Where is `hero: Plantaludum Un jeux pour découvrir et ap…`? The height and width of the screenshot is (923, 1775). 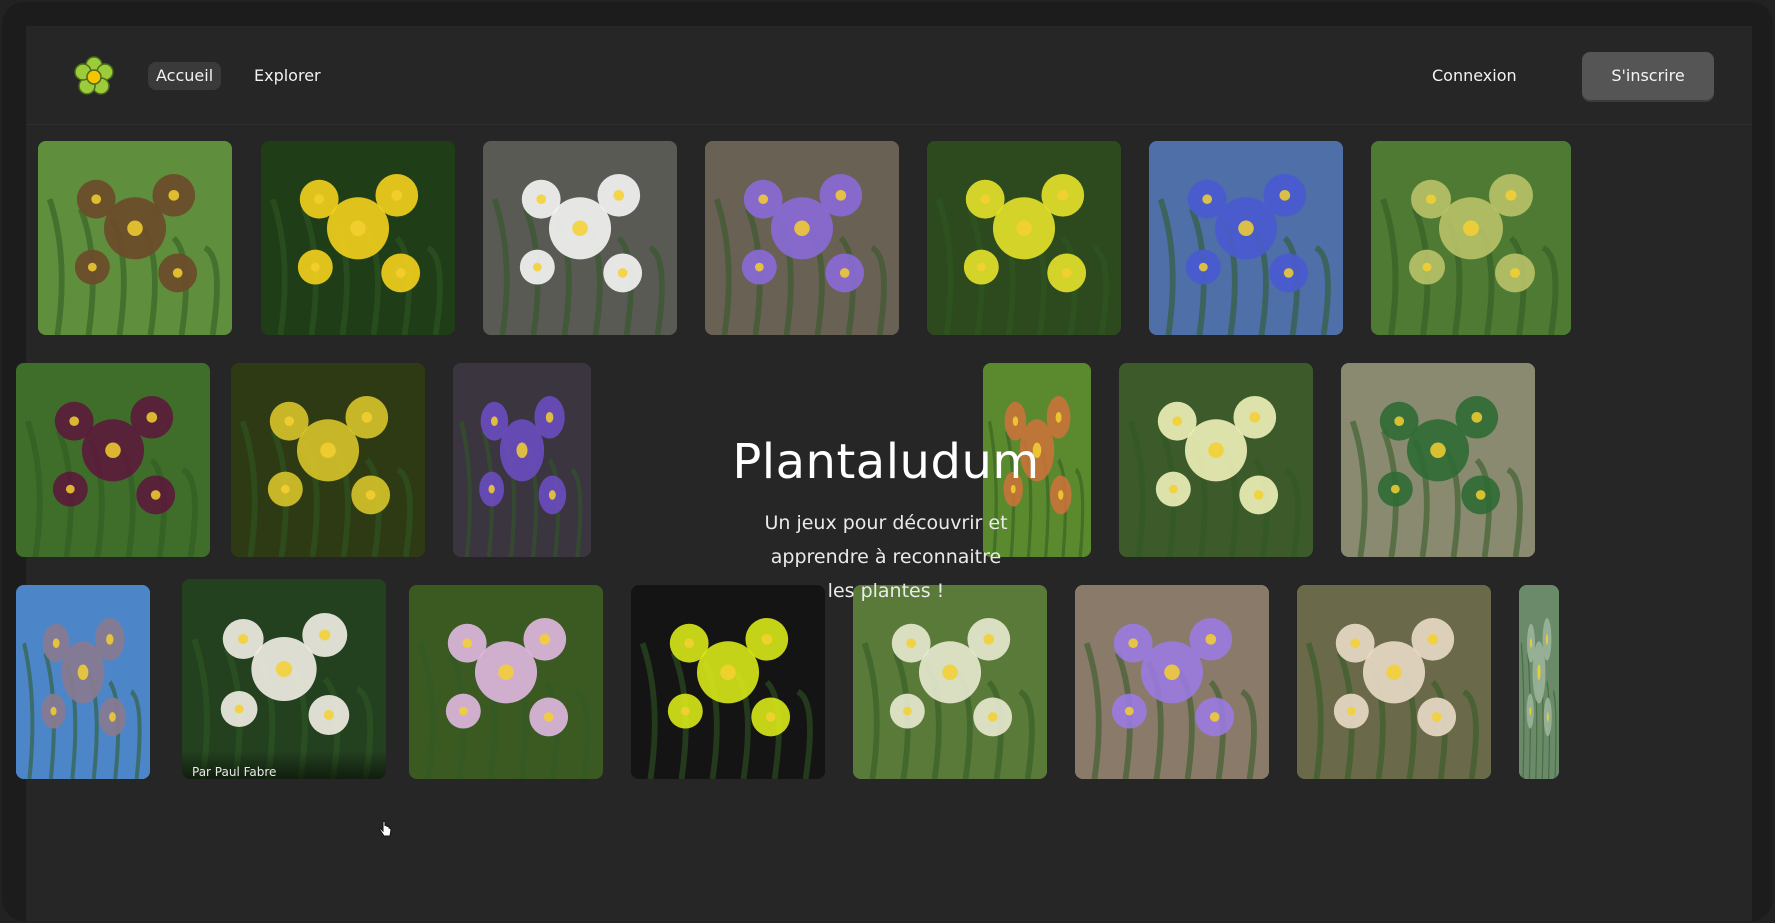
hero: Plantaludum Un jeux pour découvrir et ap… is located at coordinates (886, 536).